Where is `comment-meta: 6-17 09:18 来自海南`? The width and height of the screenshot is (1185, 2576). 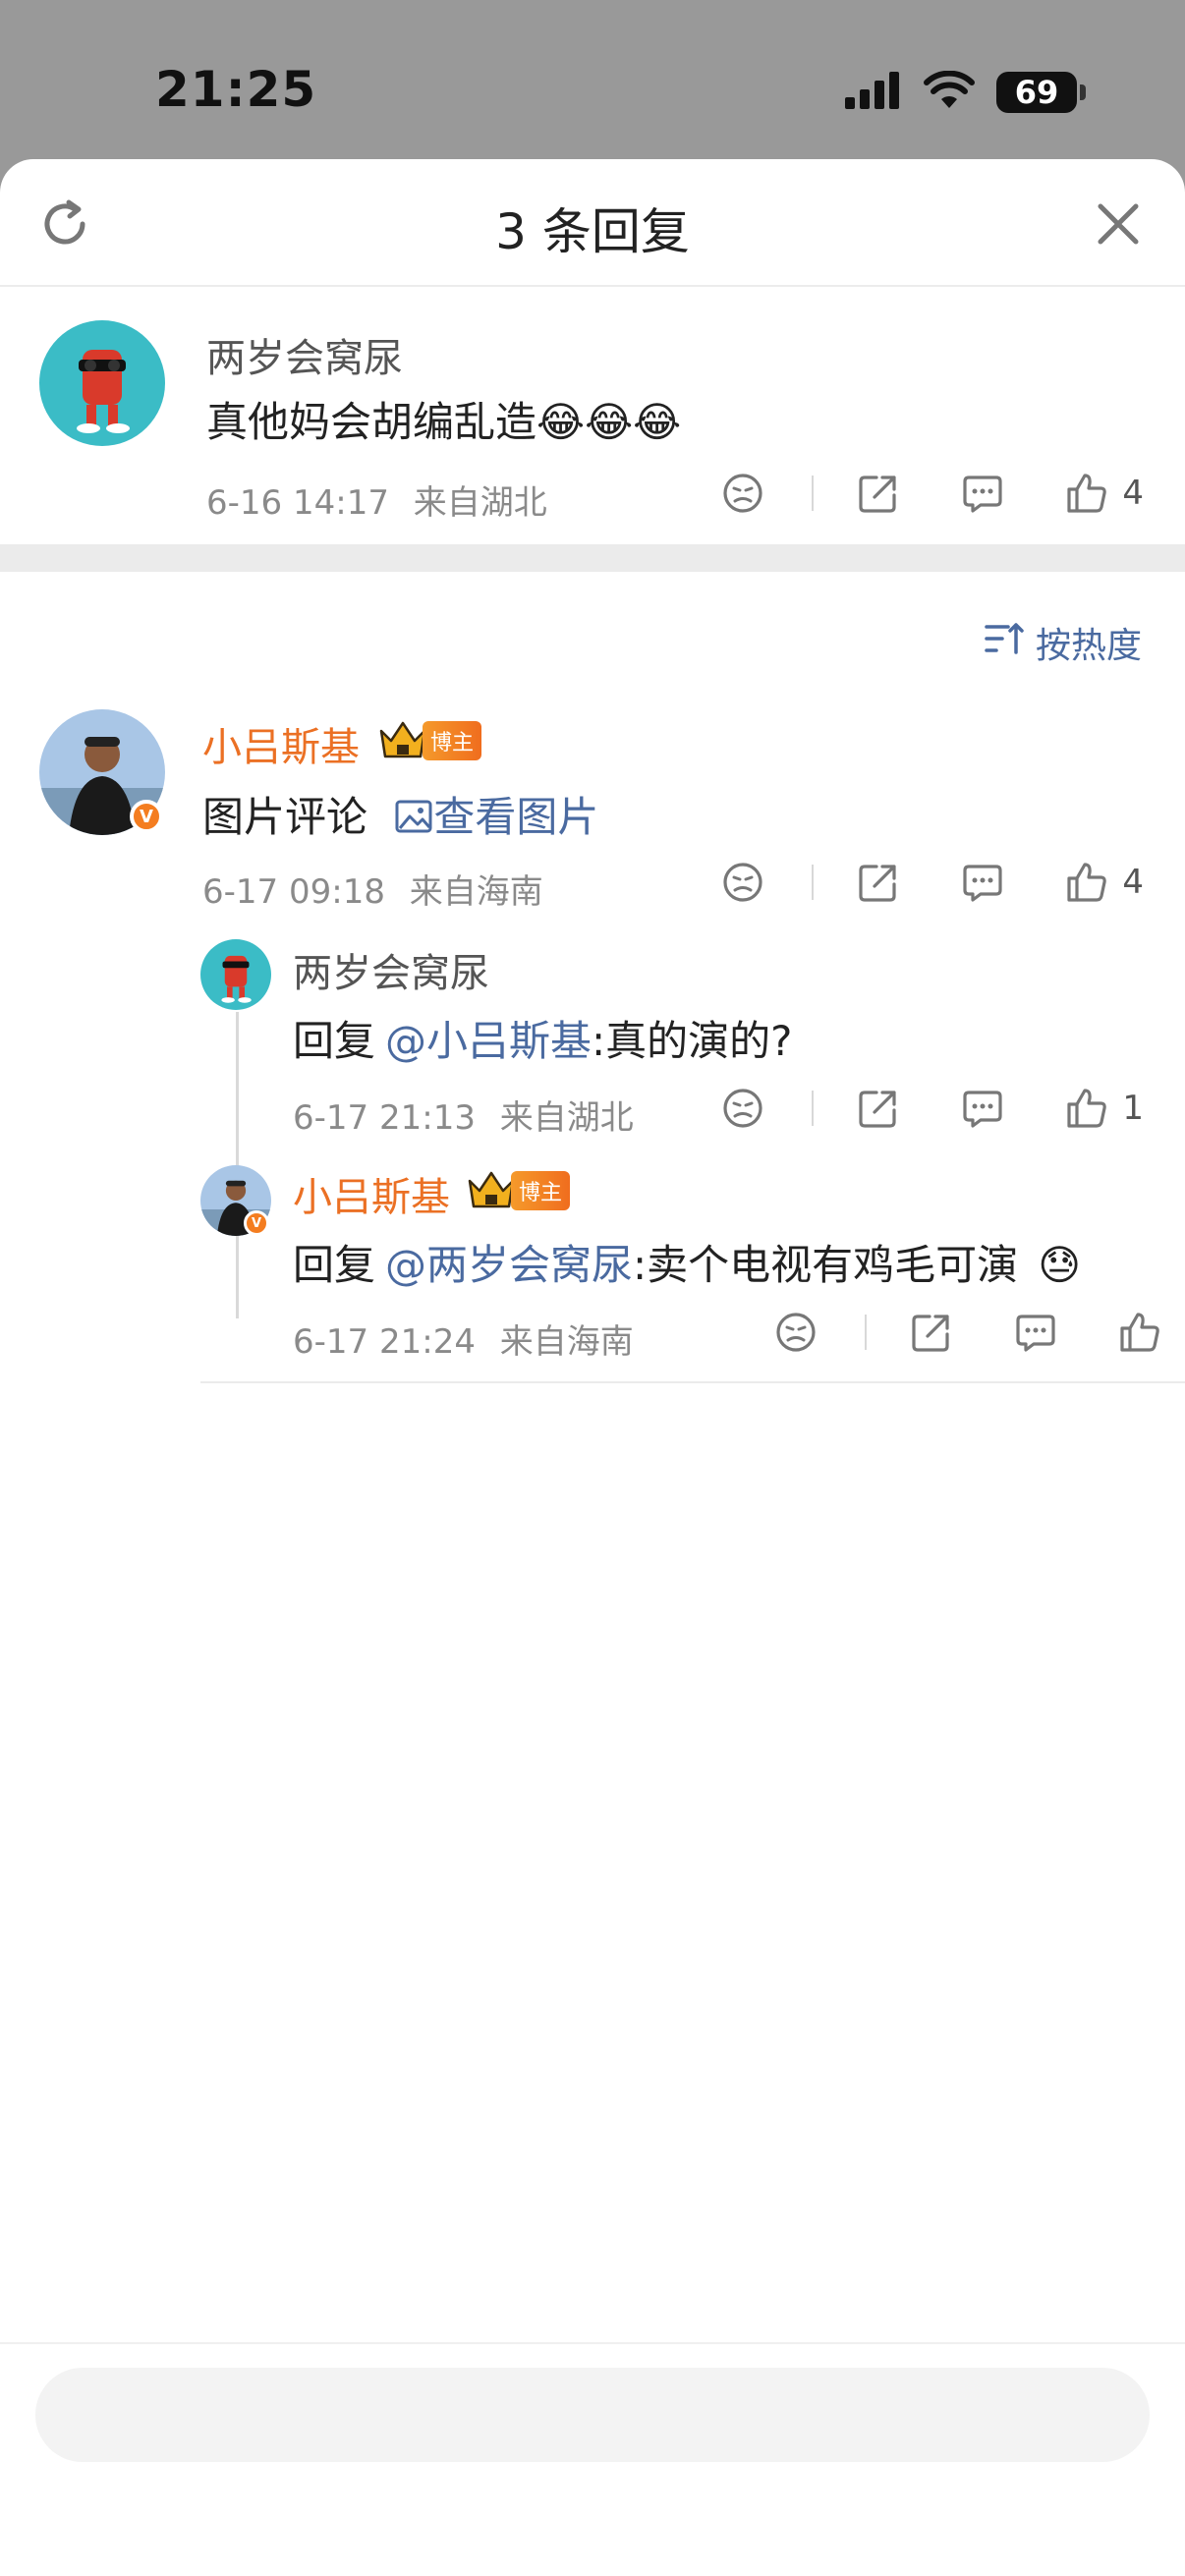 comment-meta: 6-17 09:18 来自海南 is located at coordinates (373, 889).